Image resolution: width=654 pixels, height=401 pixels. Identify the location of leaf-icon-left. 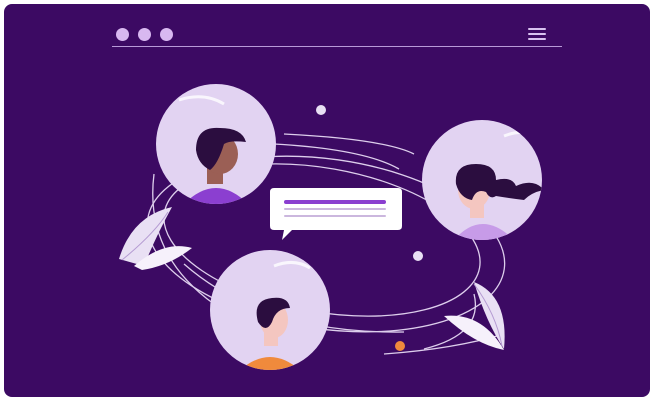
(155, 238).